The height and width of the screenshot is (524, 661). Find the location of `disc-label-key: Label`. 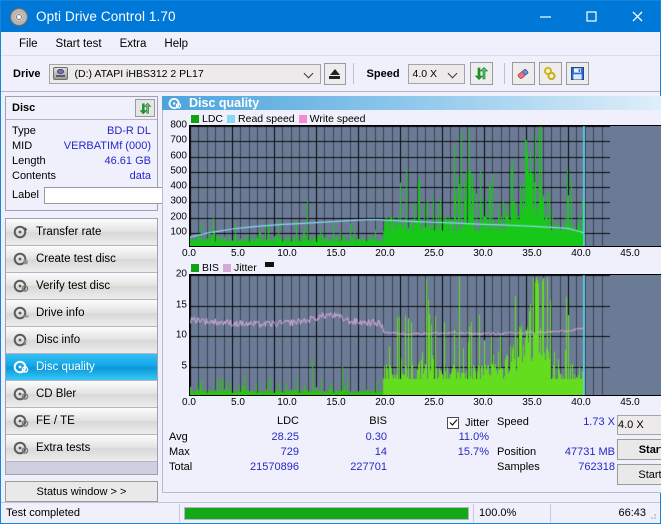

disc-label-key: Label is located at coordinates (25, 195).